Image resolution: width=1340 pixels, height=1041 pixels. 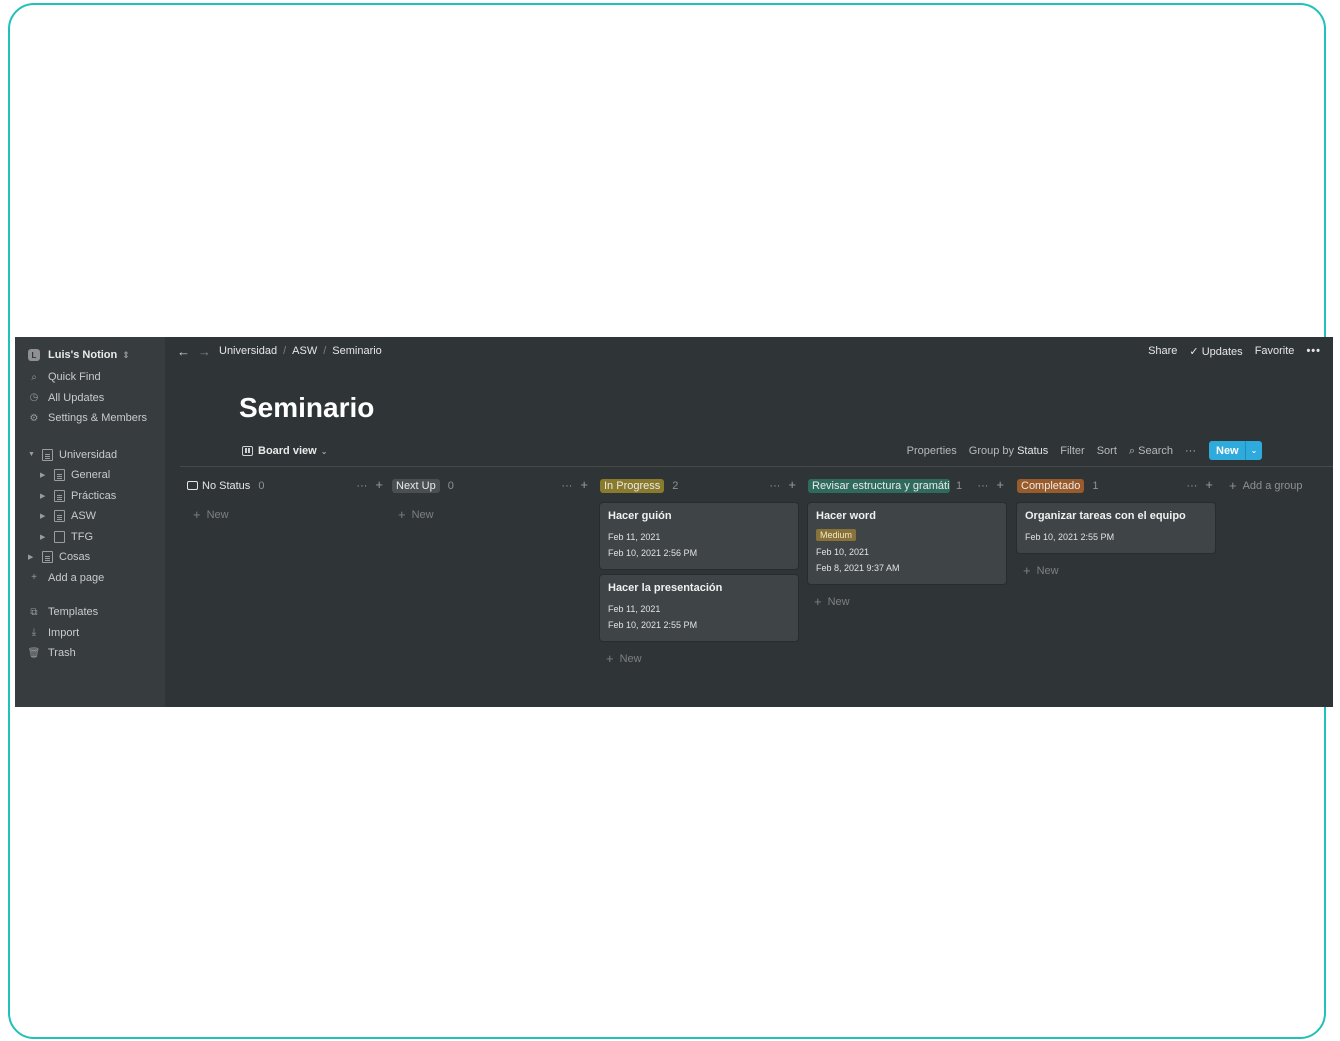 I want to click on more-options-icon: •••, so click(x=1313, y=351).